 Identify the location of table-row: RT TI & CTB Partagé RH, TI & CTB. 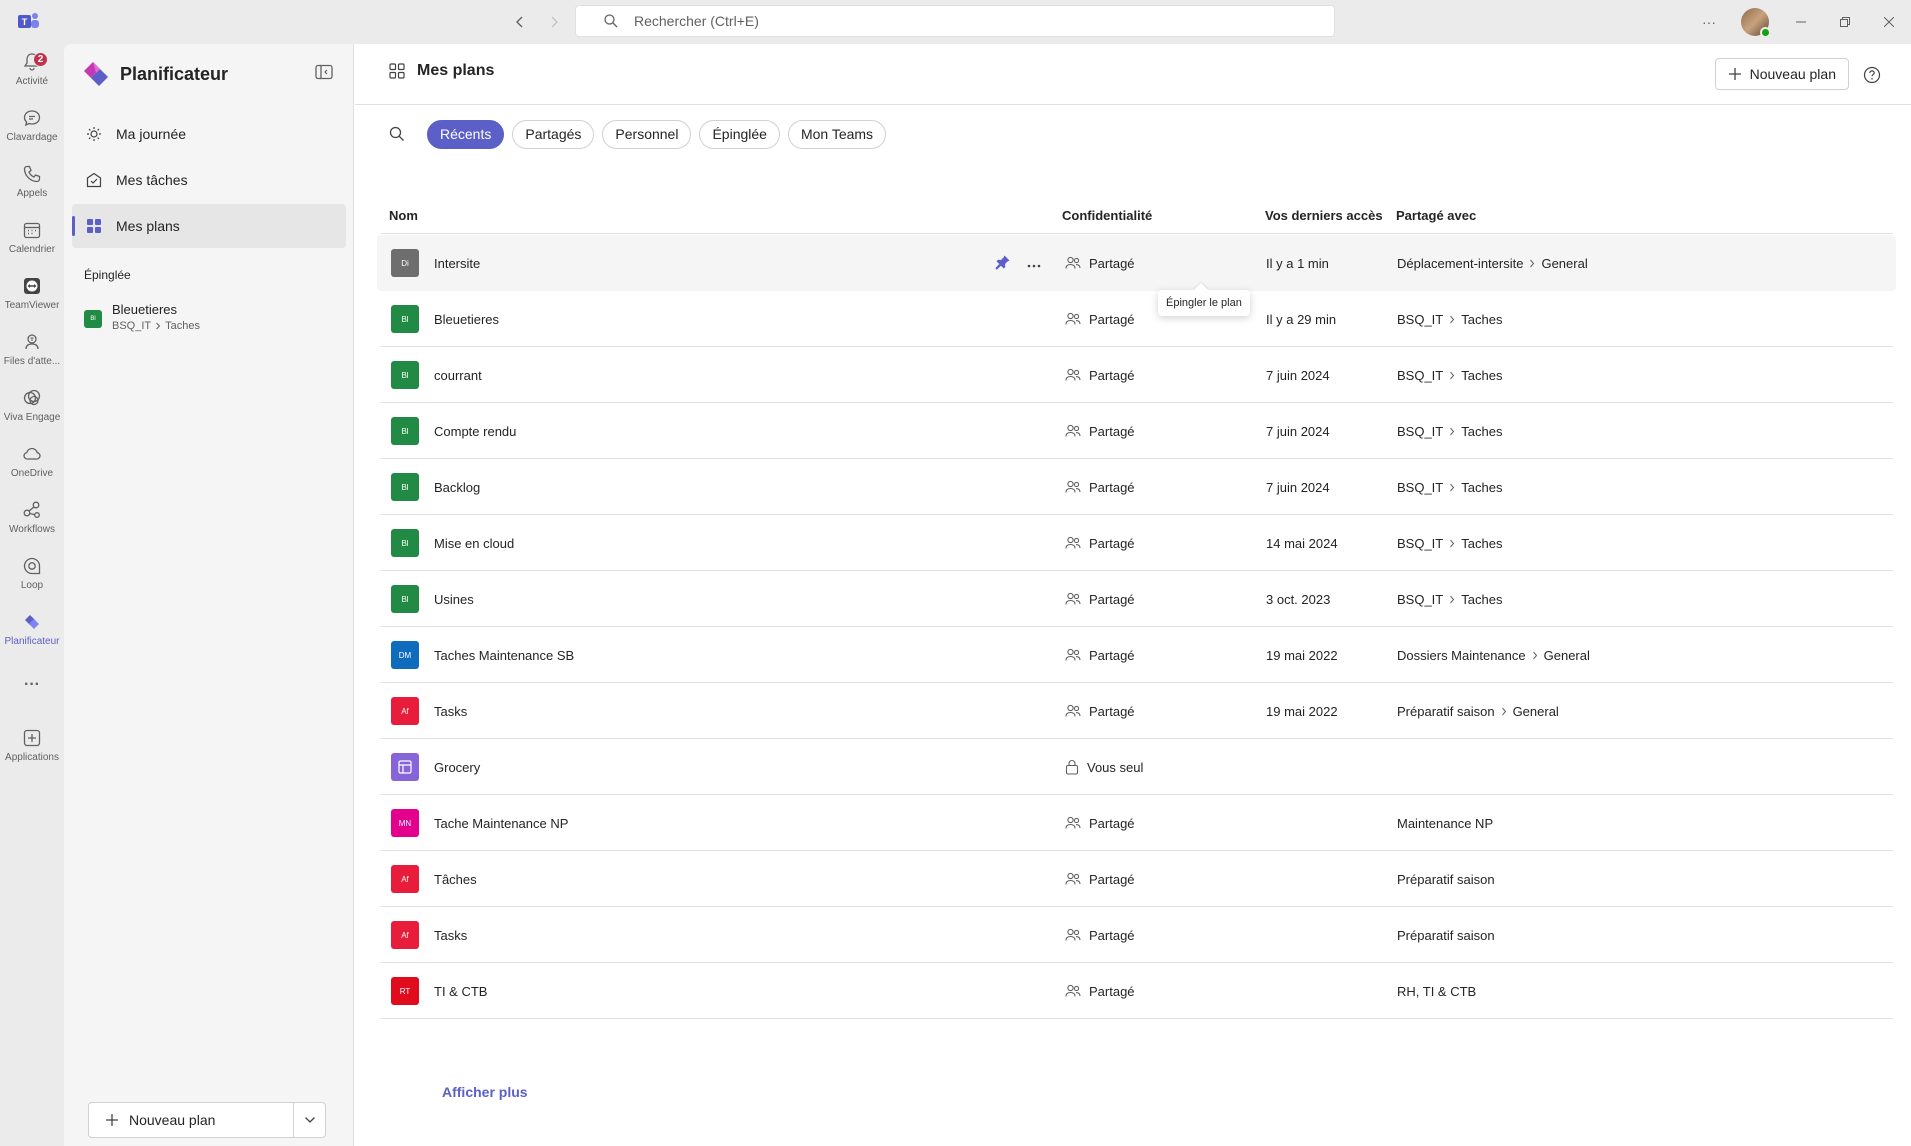
(1137, 991).